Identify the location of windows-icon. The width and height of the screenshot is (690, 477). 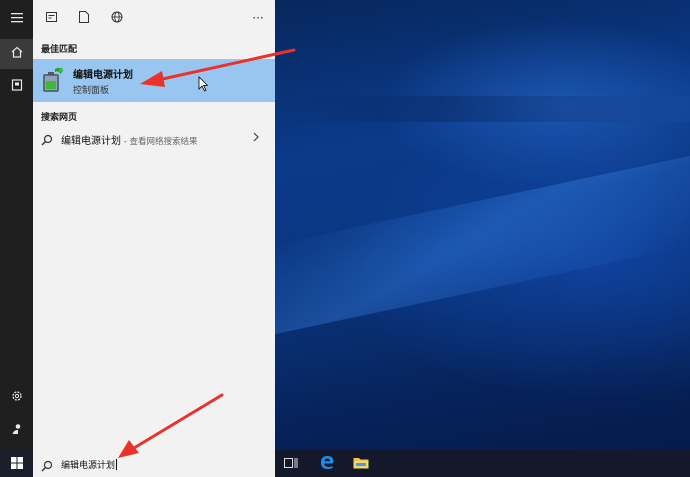
(16, 463).